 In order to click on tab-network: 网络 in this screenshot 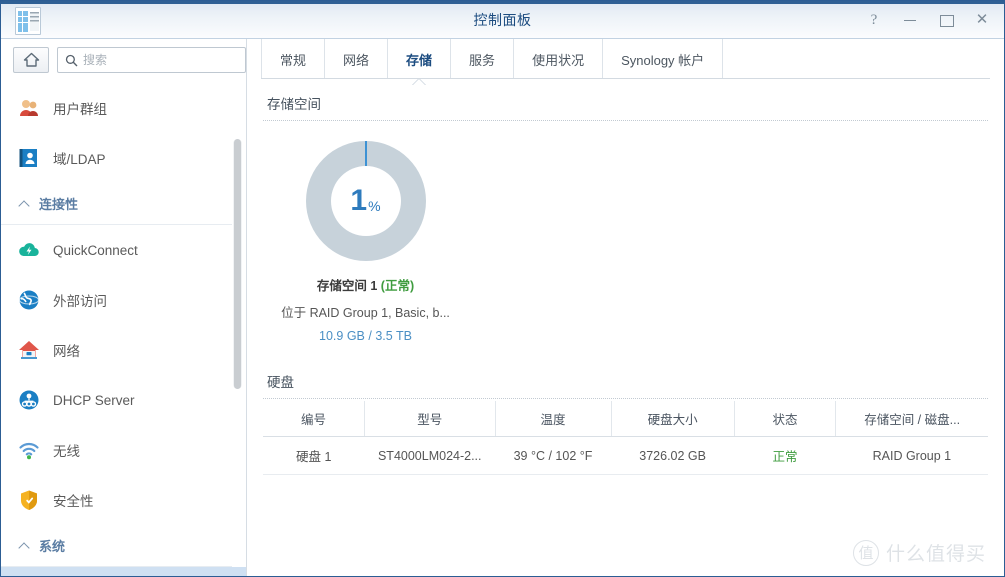, I will do `click(357, 59)`.